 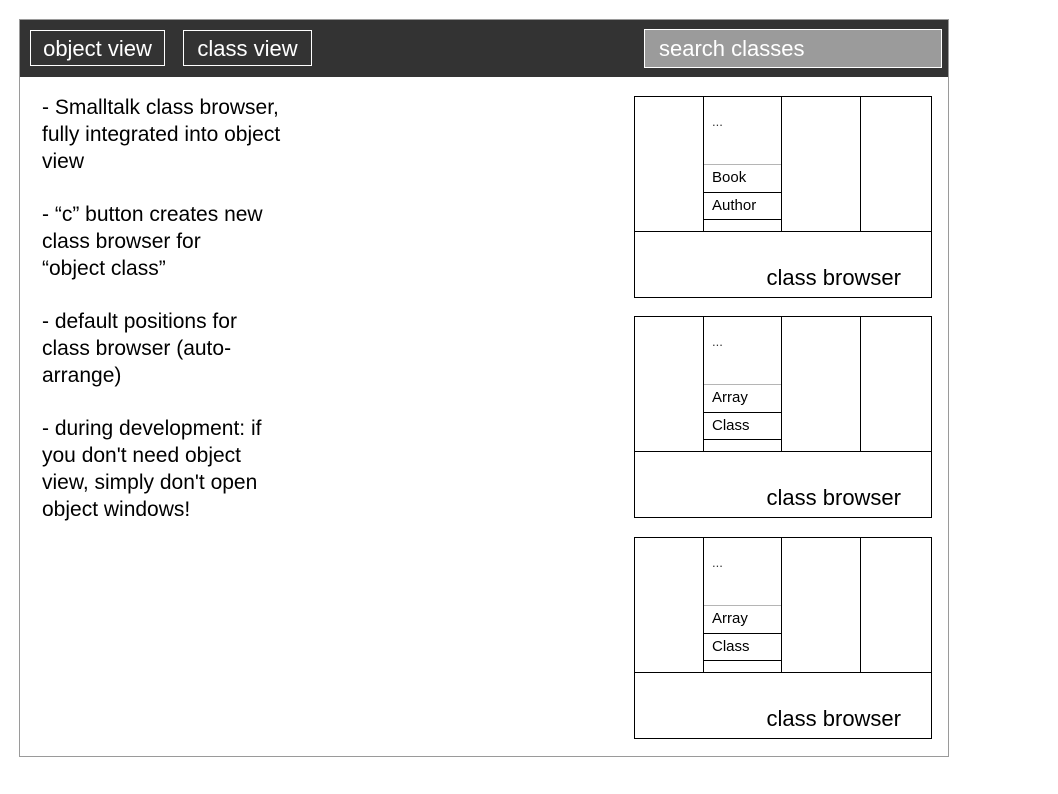 I want to click on tab-object-view: object view, so click(x=97, y=48).